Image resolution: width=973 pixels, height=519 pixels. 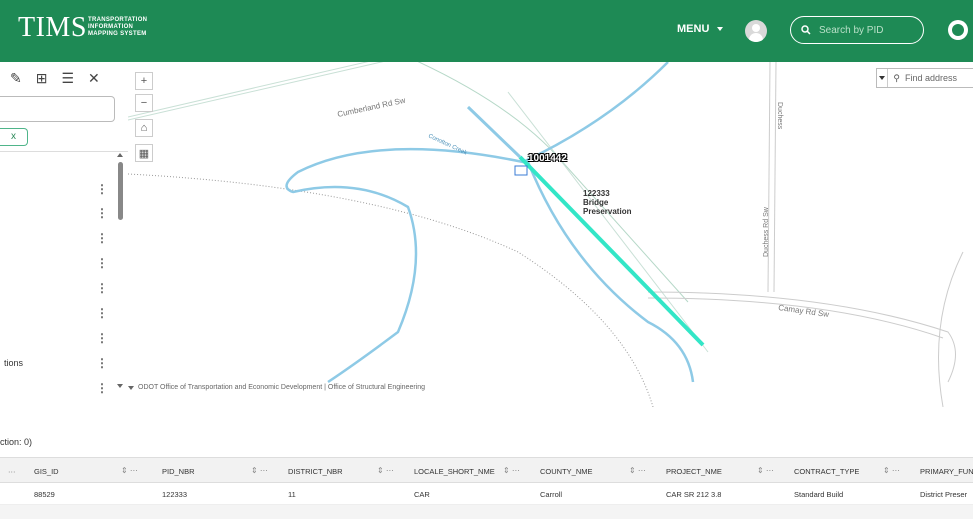 I want to click on highlighted-project-segment, so click(x=611, y=251).